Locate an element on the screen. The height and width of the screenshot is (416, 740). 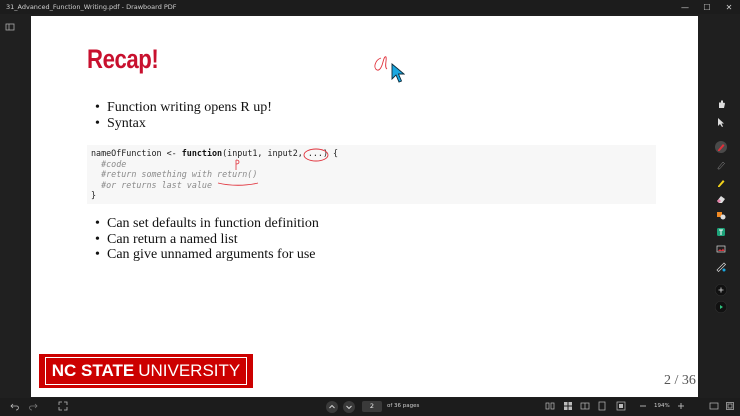
hand-tool-icon is located at coordinates (721, 104).